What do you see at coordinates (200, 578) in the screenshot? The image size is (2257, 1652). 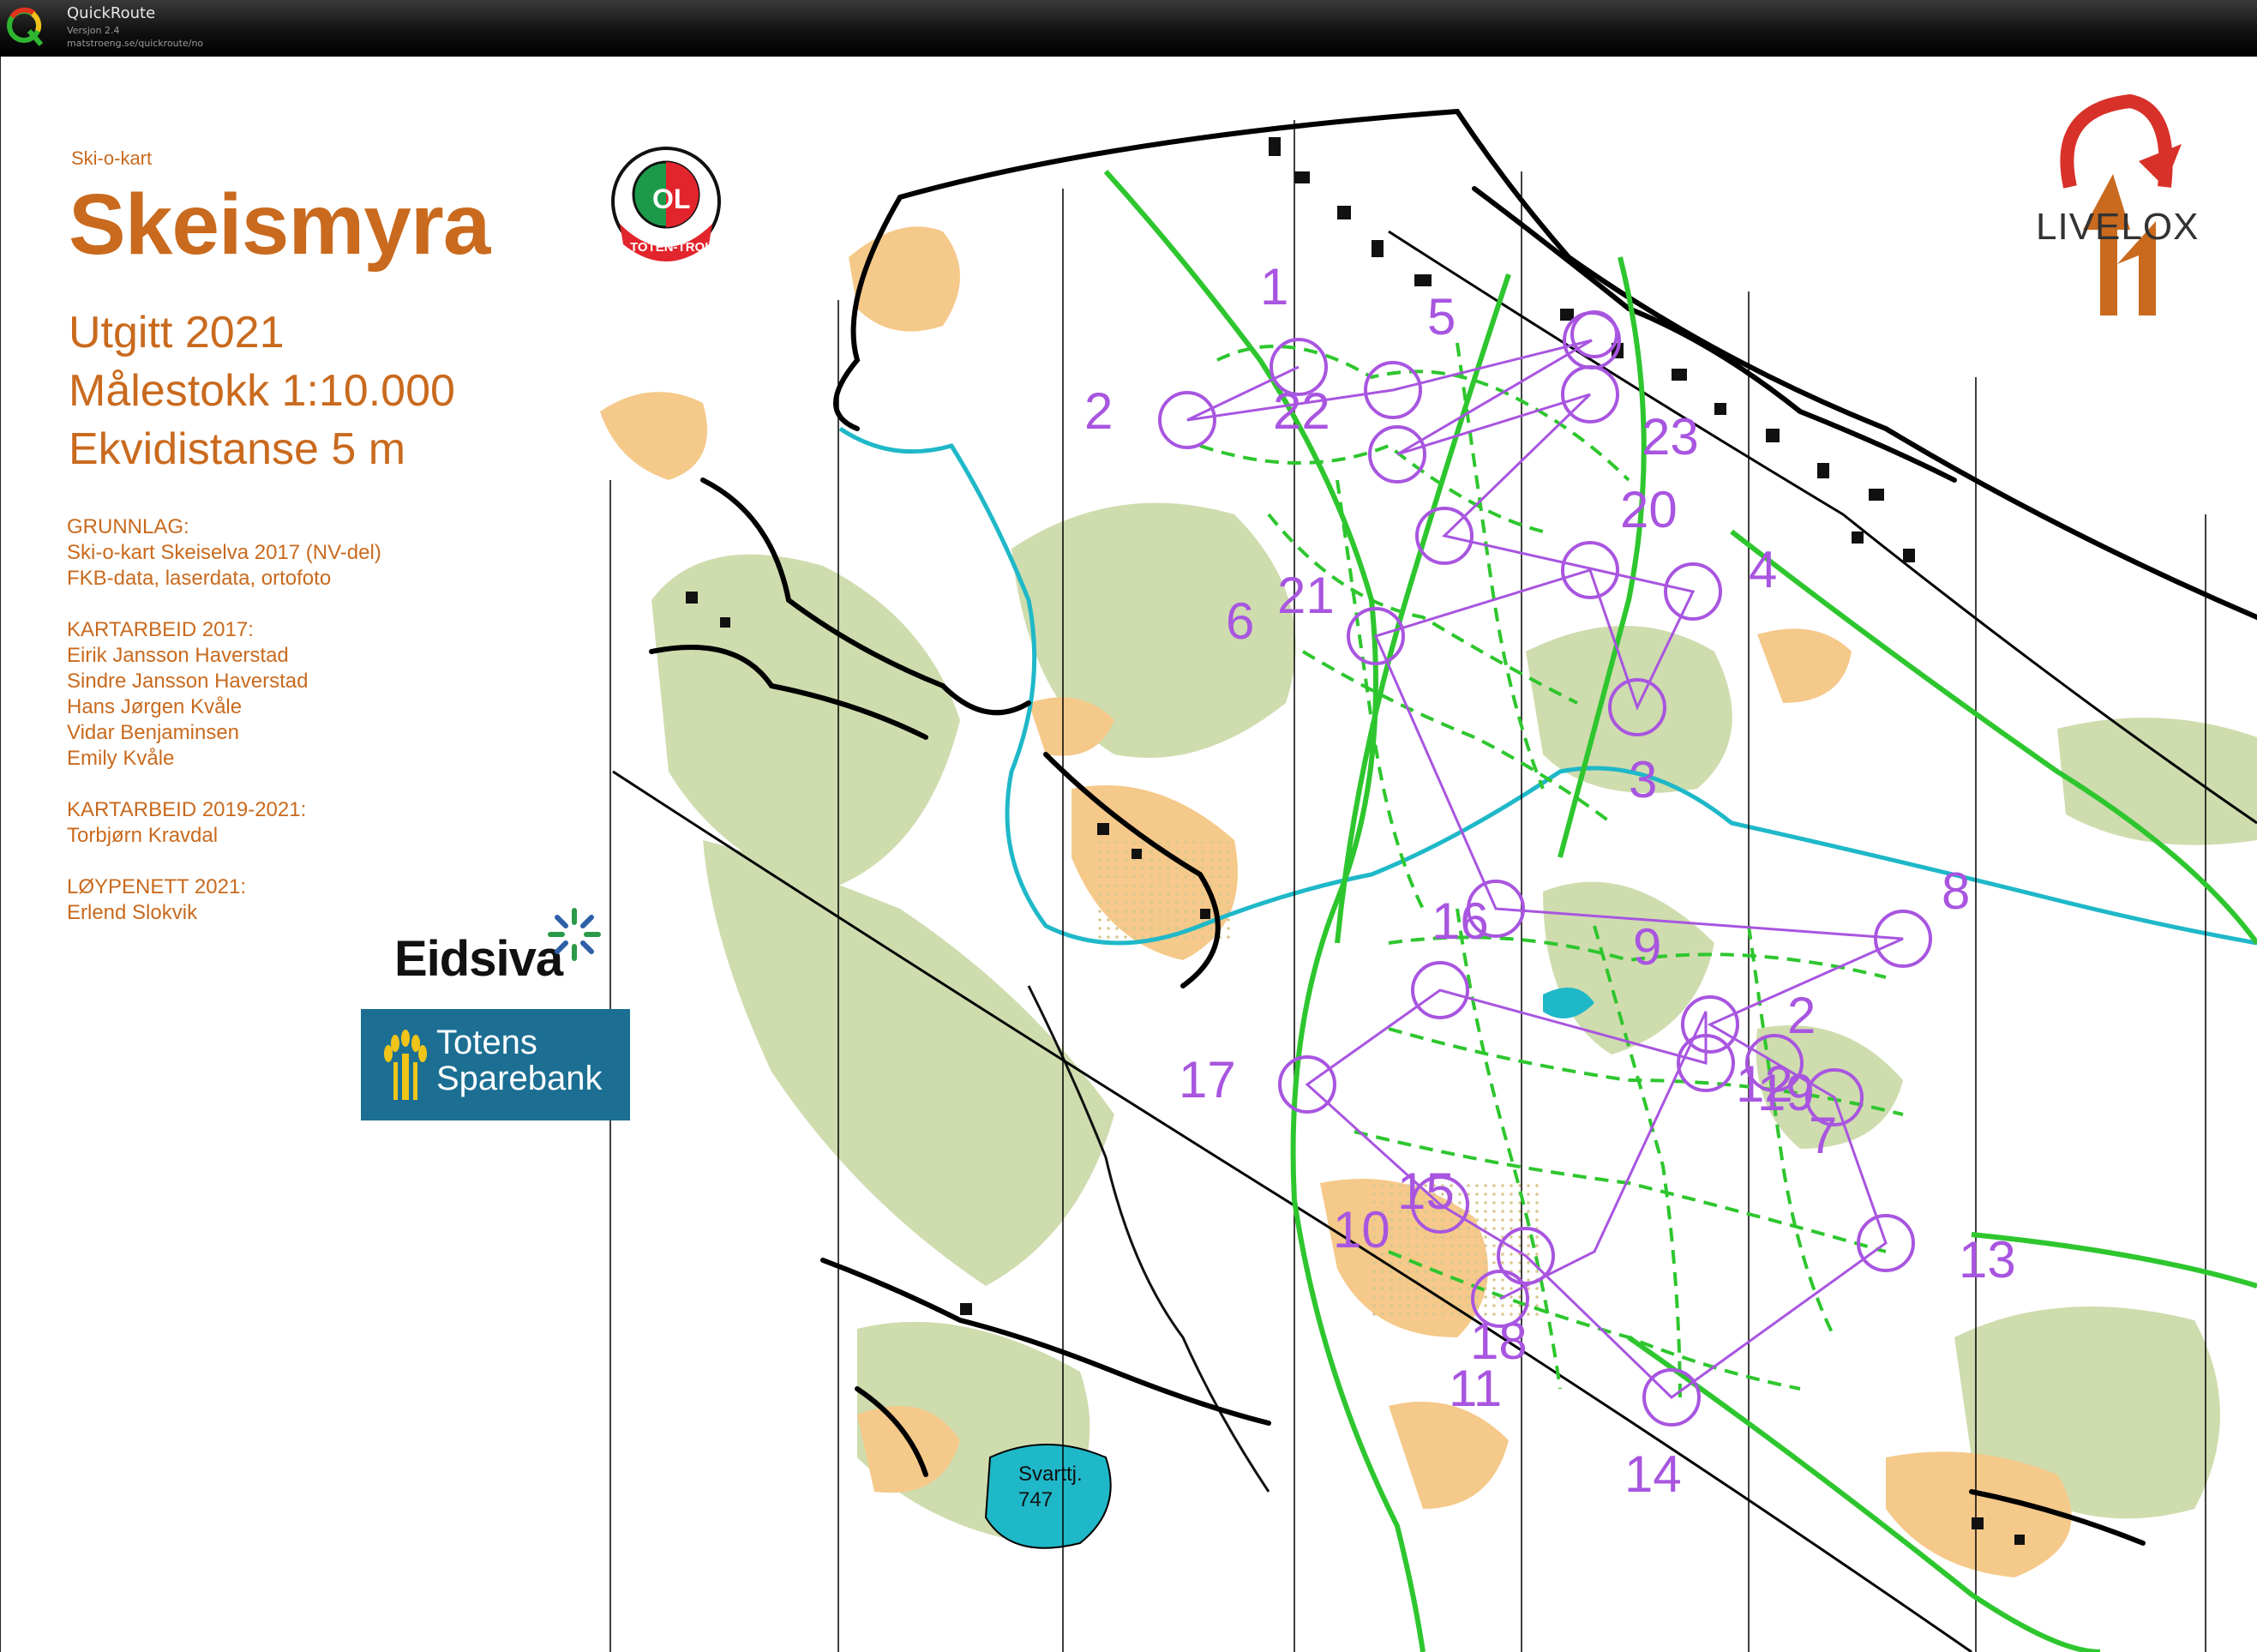 I see `credit-line: FKB-data, laserdata, ortofoto` at bounding box center [200, 578].